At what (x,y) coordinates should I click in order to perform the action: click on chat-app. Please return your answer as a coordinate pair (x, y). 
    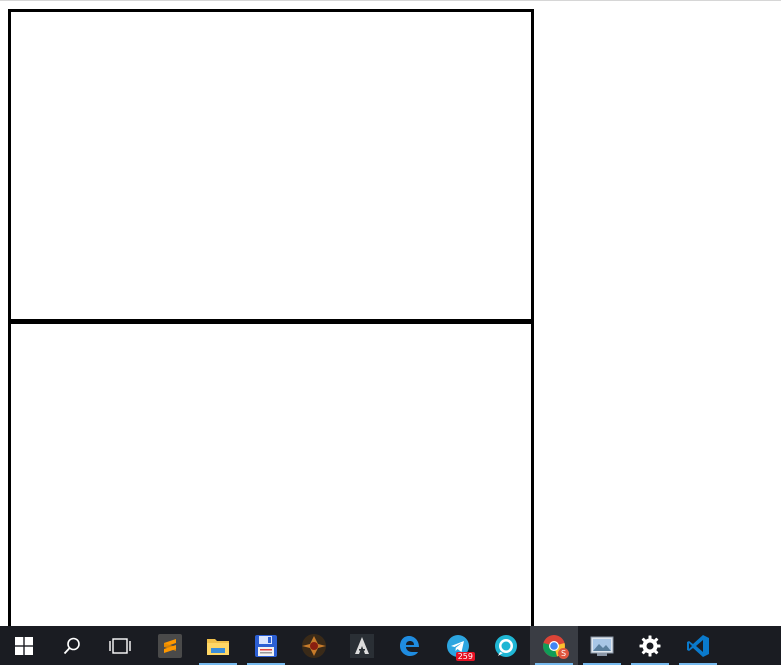
    Looking at the image, I should click on (506, 645).